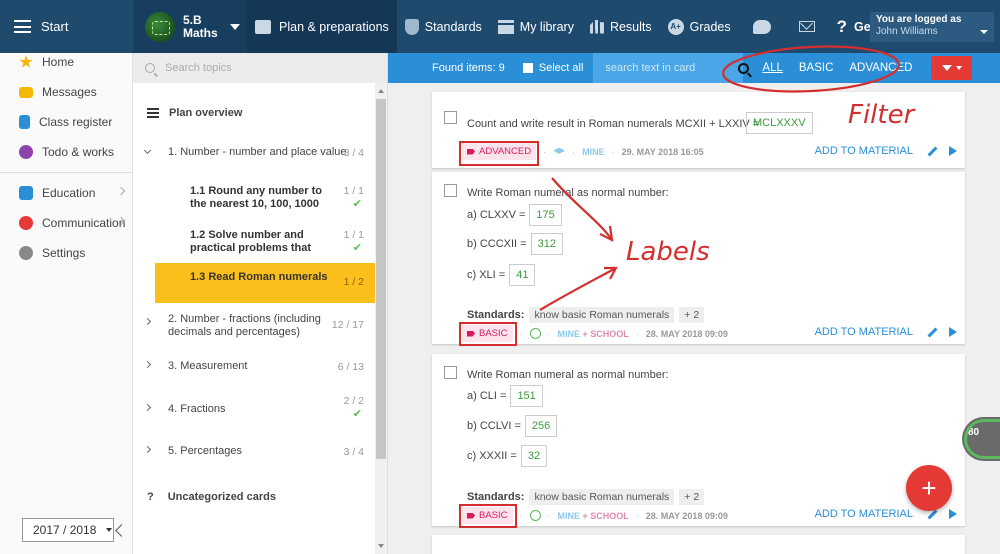  I want to click on progress-ring, so click(982, 439).